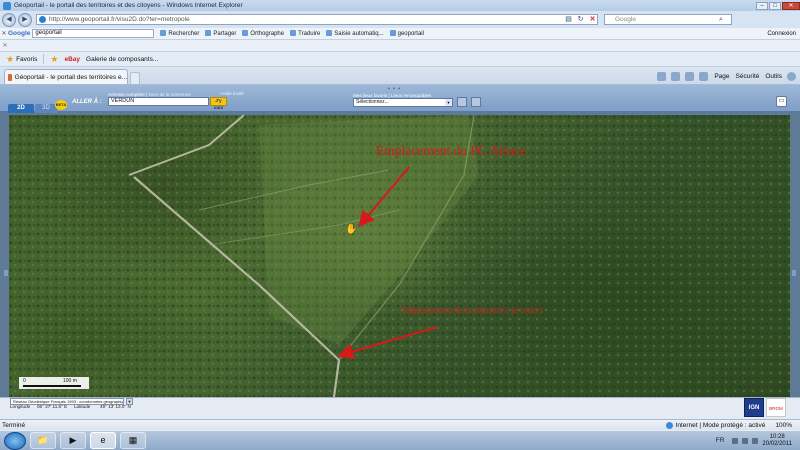 Image resolution: width=800 pixels, height=450 pixels. I want to click on clock-time: 10:28, so click(777, 436).